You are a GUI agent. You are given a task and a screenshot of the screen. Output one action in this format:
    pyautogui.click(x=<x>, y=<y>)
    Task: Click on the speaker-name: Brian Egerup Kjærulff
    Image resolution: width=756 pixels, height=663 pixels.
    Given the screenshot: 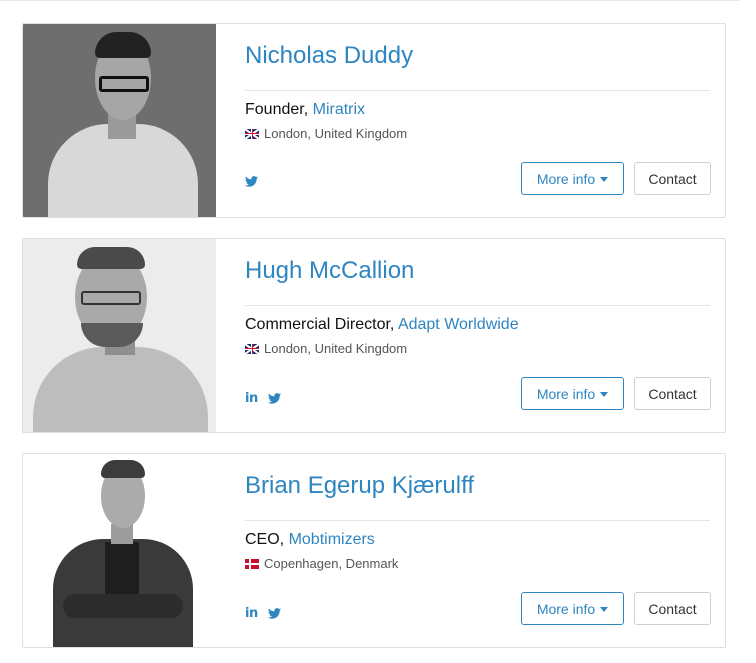 What is the action you would take?
    pyautogui.click(x=359, y=486)
    